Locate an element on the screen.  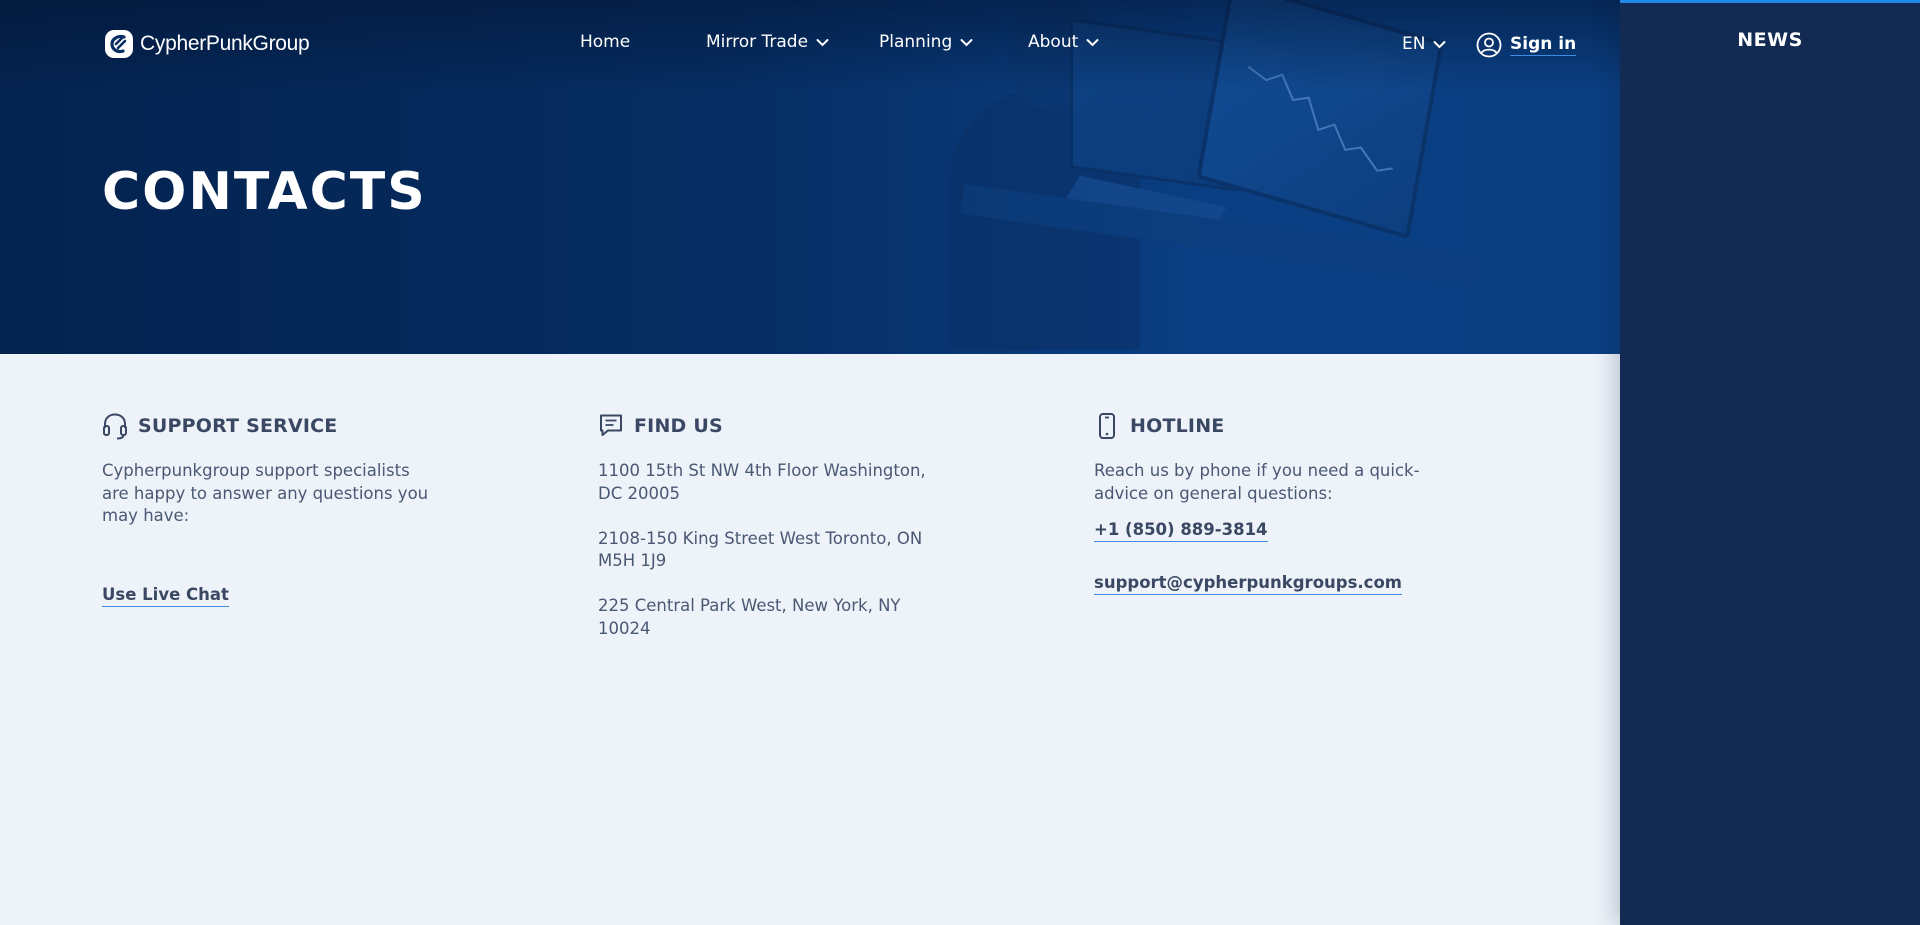
nav-item-planning: Planning is located at coordinates (926, 42).